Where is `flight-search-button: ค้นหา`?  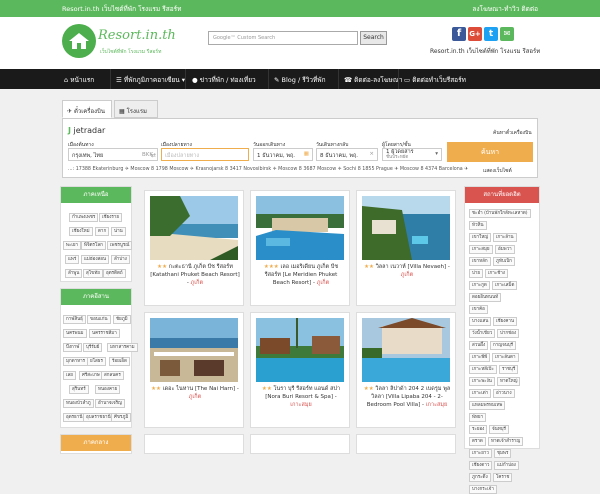
flight-search-button: ค้นหา is located at coordinates (490, 152).